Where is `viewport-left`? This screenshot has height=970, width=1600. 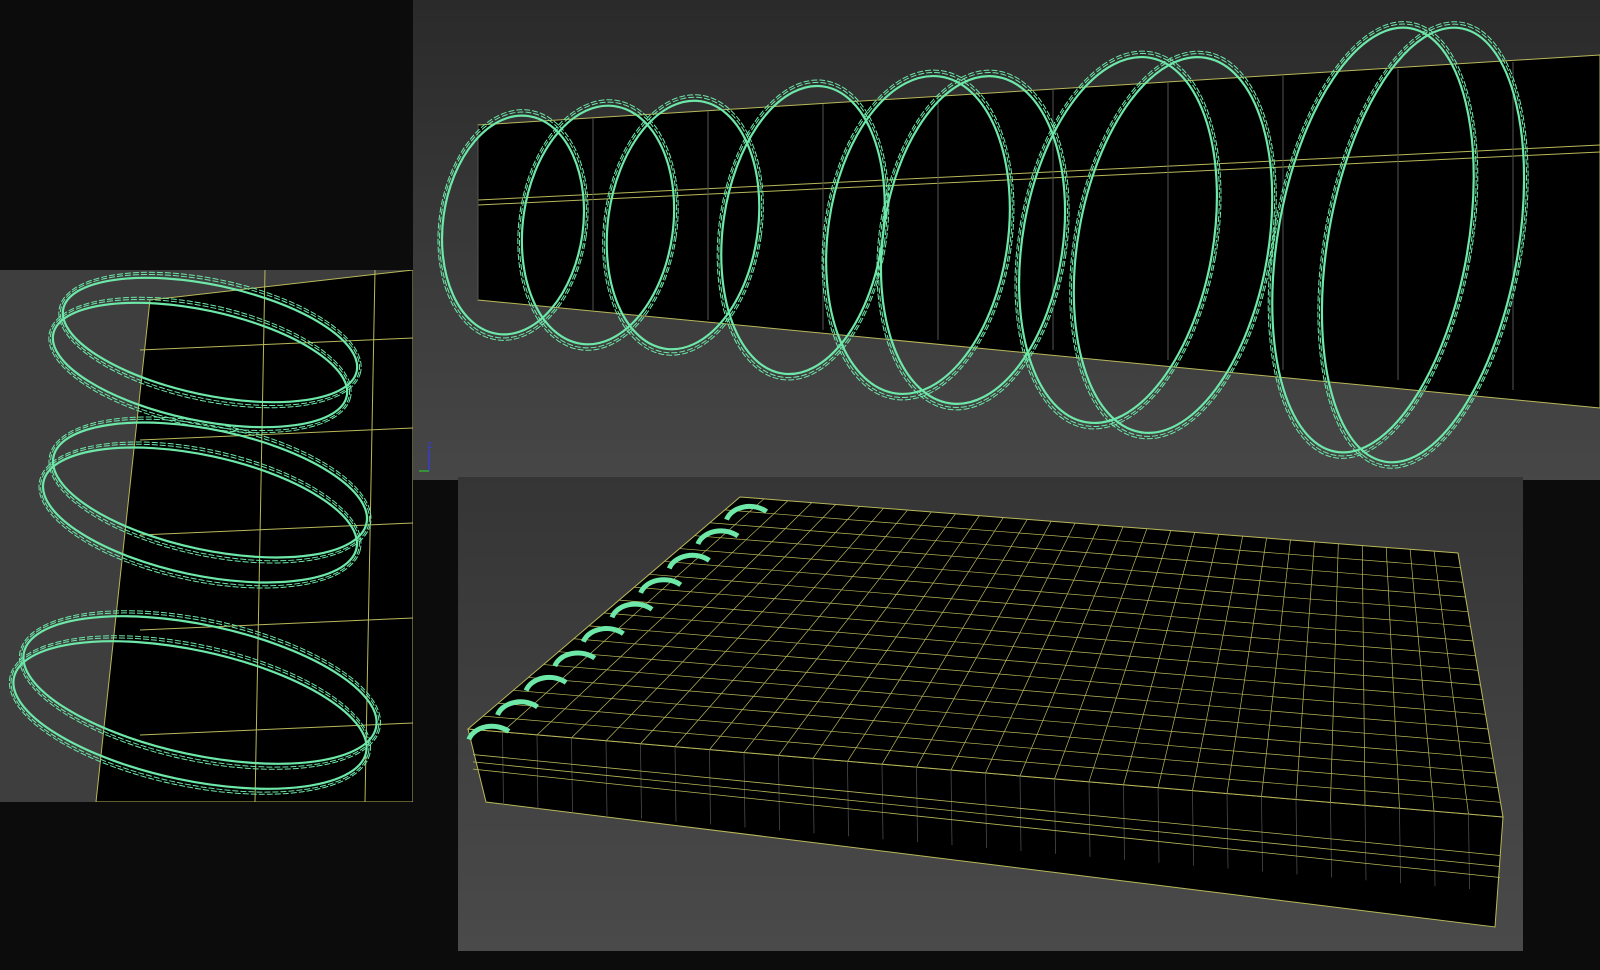
viewport-left is located at coordinates (206, 536).